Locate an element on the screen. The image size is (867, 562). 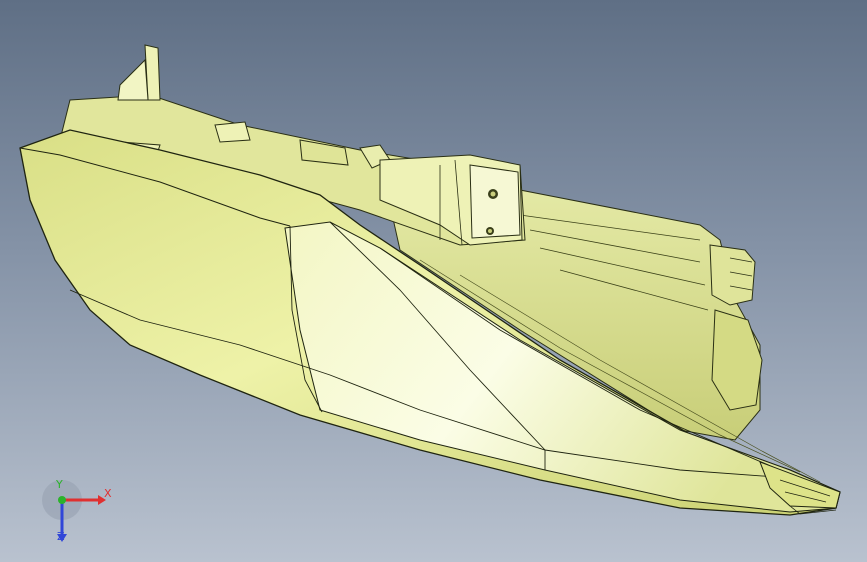
x-axis-label: X is located at coordinates (108, 493).